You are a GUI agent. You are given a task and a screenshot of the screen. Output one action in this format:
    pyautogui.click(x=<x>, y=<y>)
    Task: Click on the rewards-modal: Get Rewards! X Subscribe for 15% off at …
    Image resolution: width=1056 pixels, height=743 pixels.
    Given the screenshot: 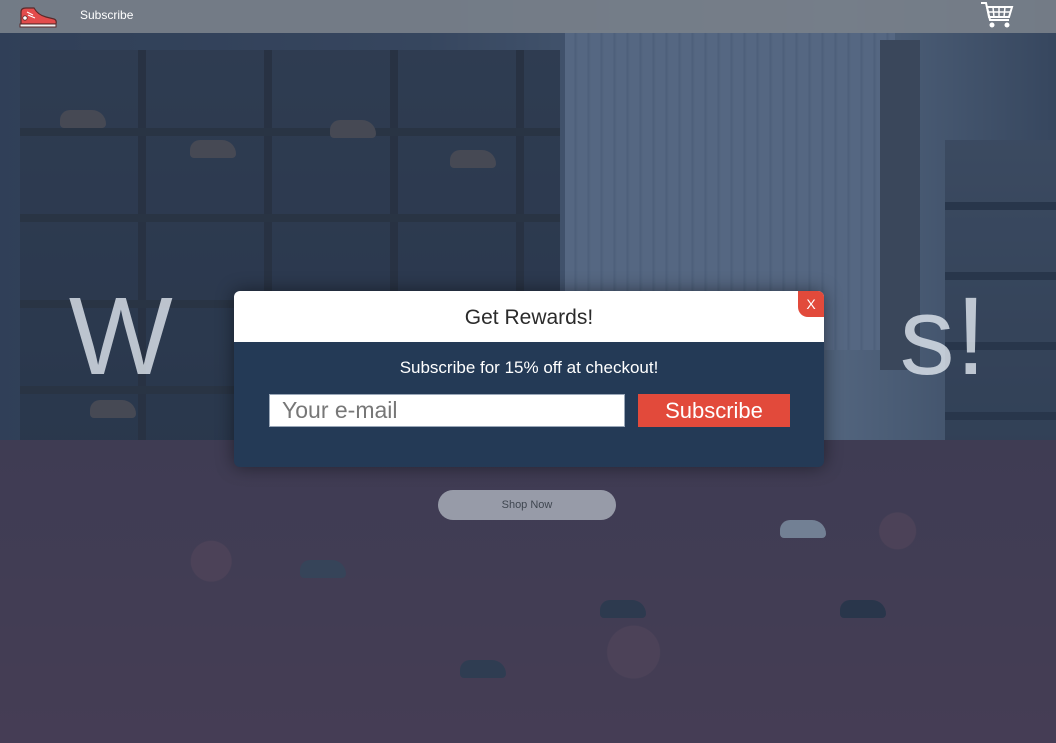 What is the action you would take?
    pyautogui.click(x=529, y=379)
    